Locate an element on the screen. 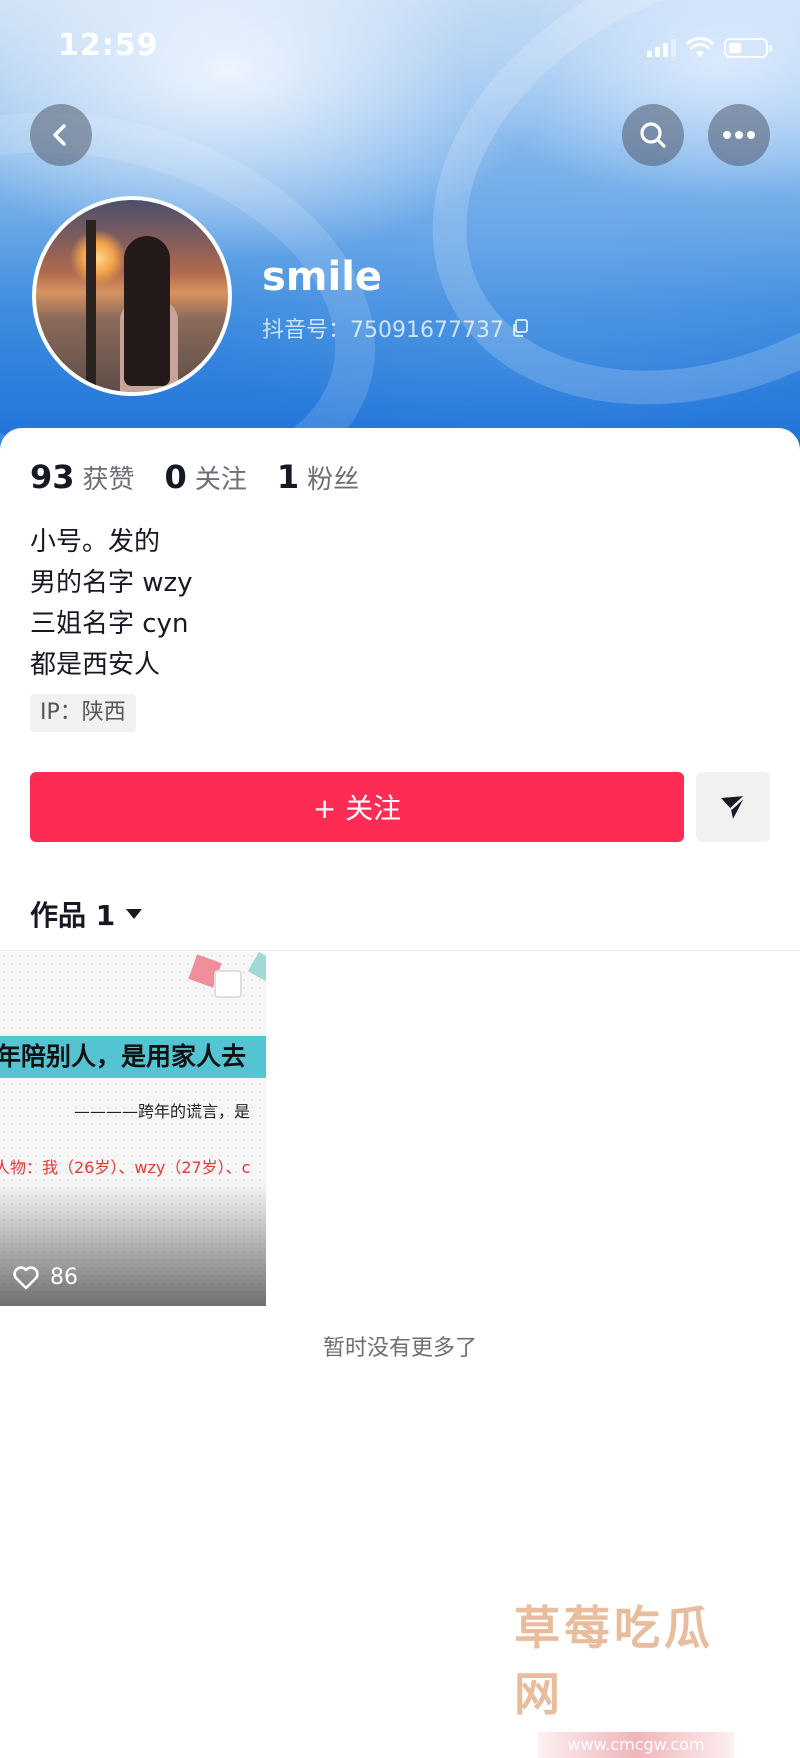 This screenshot has width=800, height=1758. back-button is located at coordinates (61, 135).